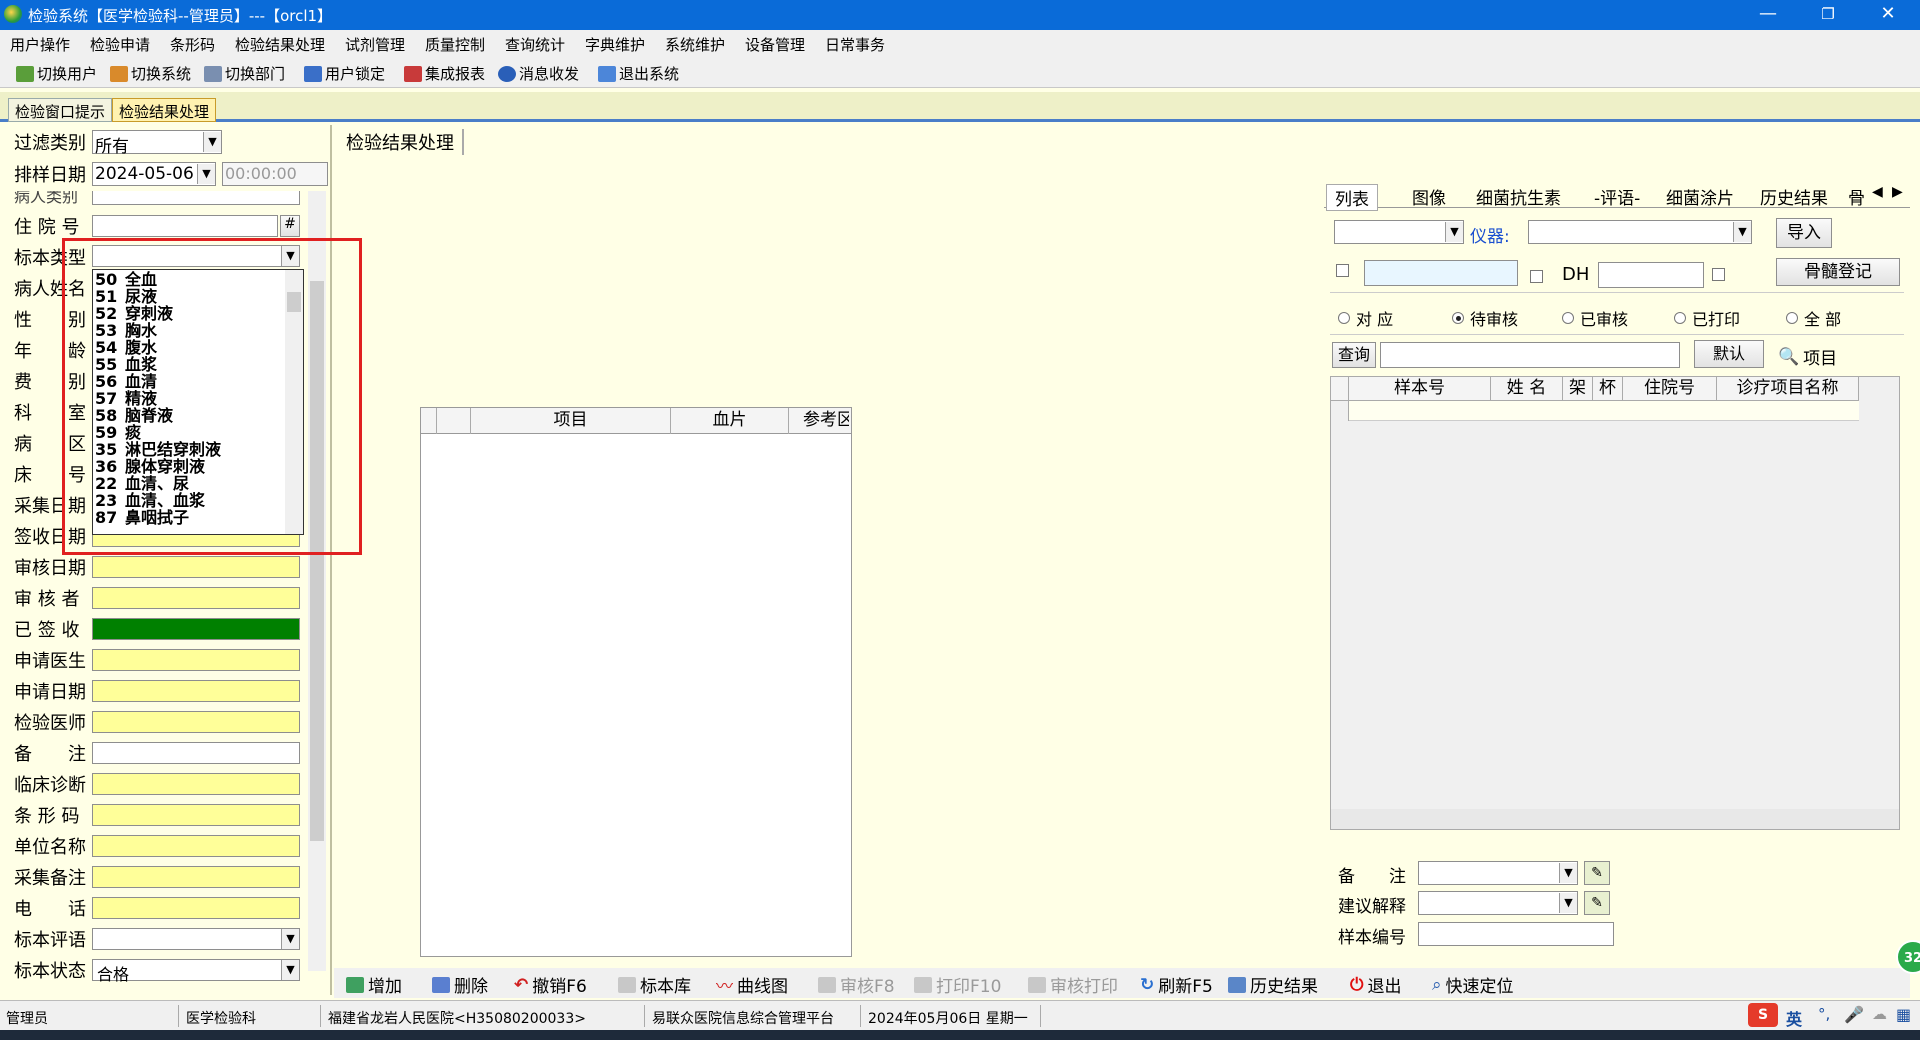 This screenshot has height=1040, width=1920. What do you see at coordinates (120, 44) in the screenshot?
I see `menu-test-request: 检验申请` at bounding box center [120, 44].